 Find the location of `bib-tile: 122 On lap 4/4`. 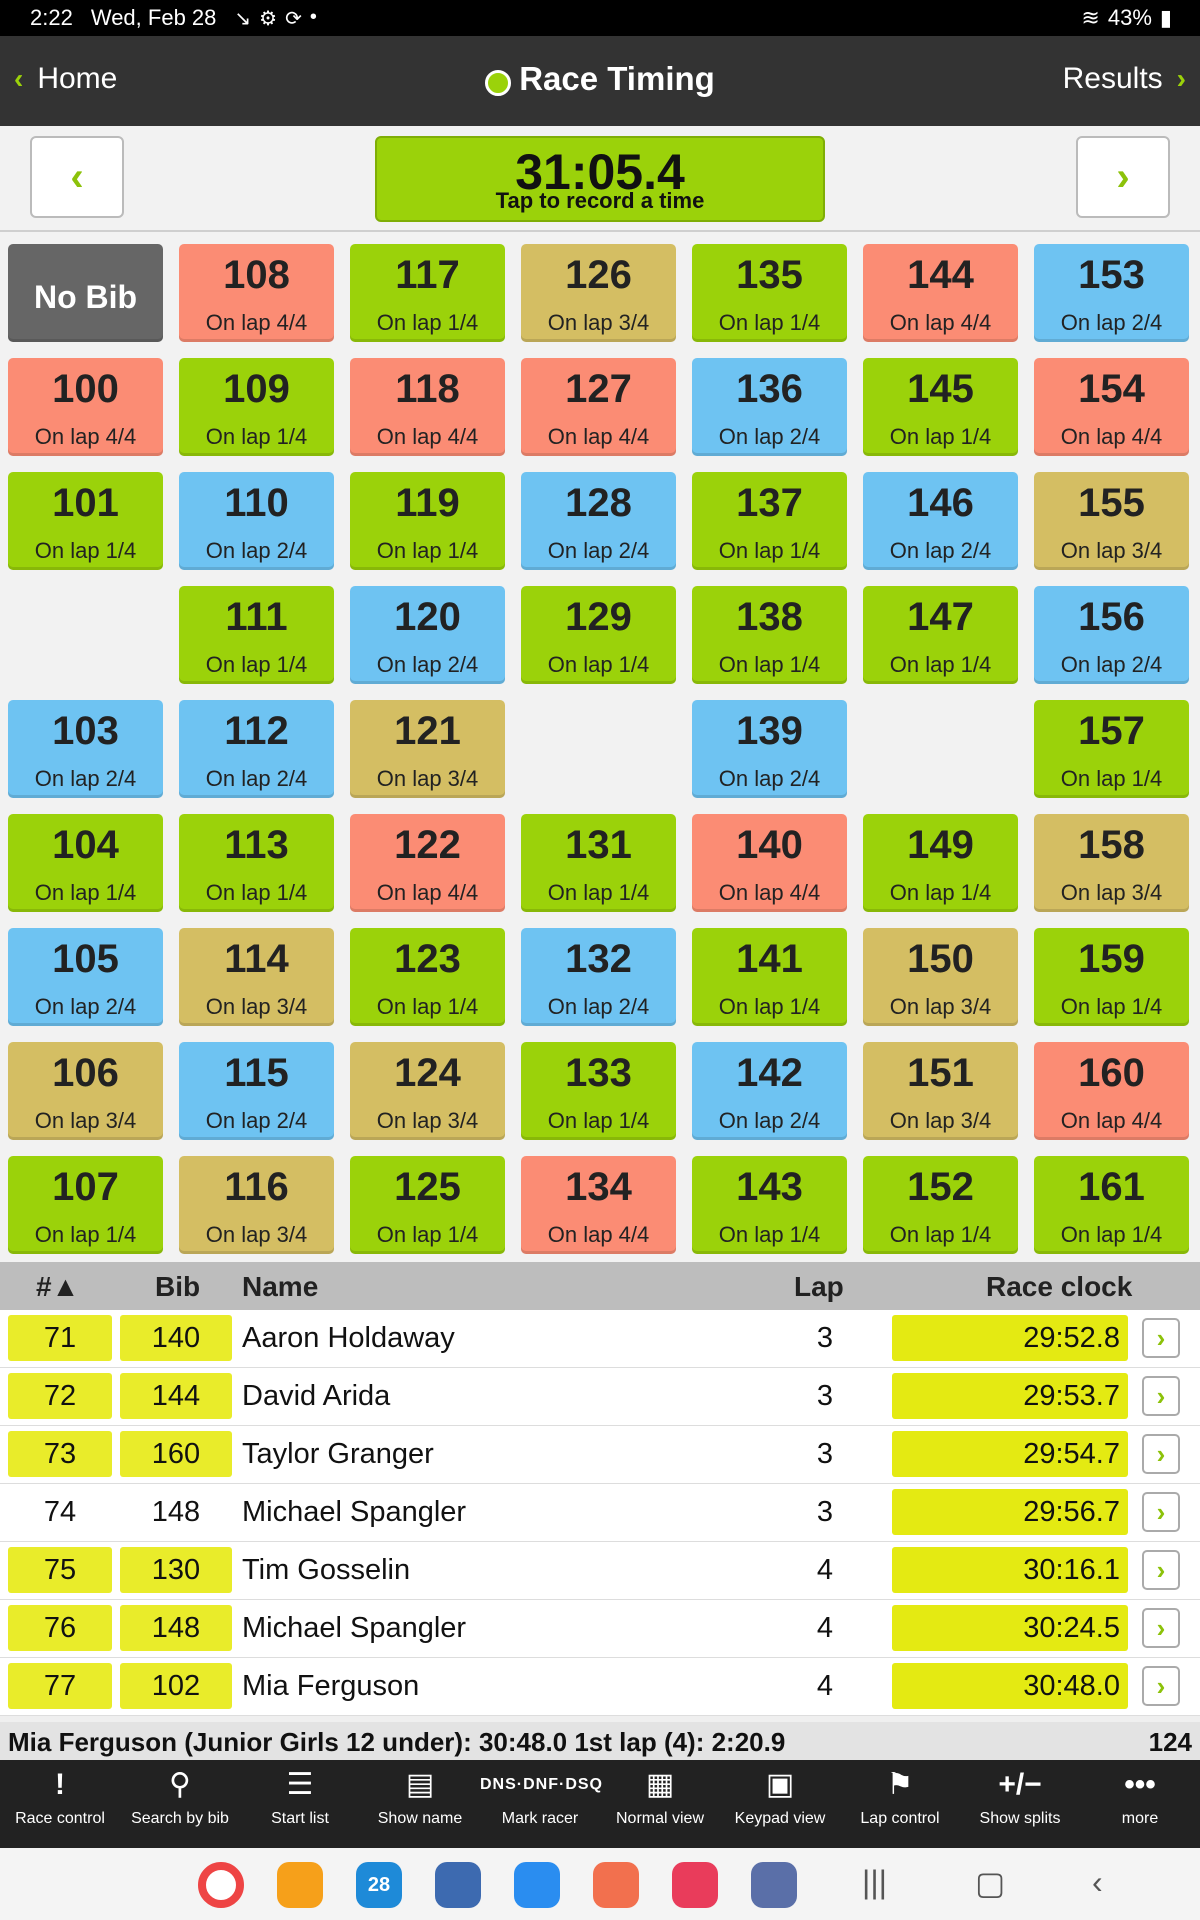

bib-tile: 122 On lap 4/4 is located at coordinates (427, 863).